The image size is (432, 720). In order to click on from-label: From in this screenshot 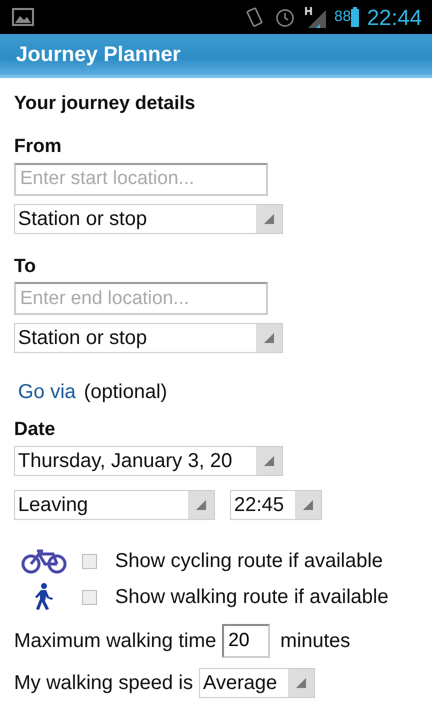, I will do `click(38, 147)`.